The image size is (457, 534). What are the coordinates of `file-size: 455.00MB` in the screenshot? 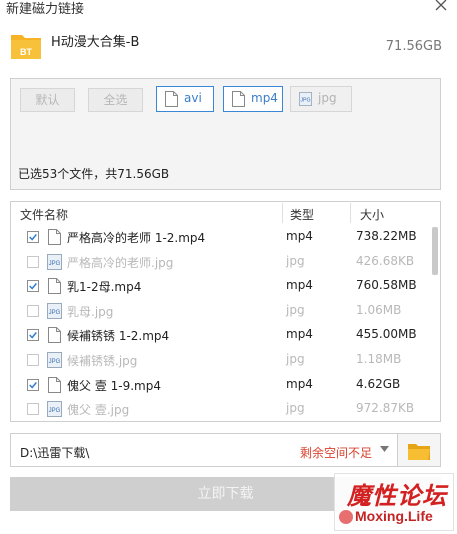 It's located at (386, 334).